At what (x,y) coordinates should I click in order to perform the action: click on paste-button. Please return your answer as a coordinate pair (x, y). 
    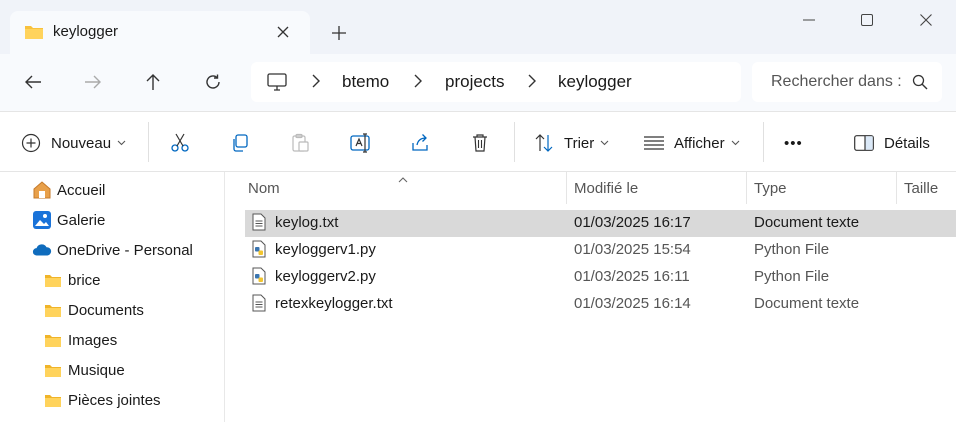
    Looking at the image, I should click on (300, 143).